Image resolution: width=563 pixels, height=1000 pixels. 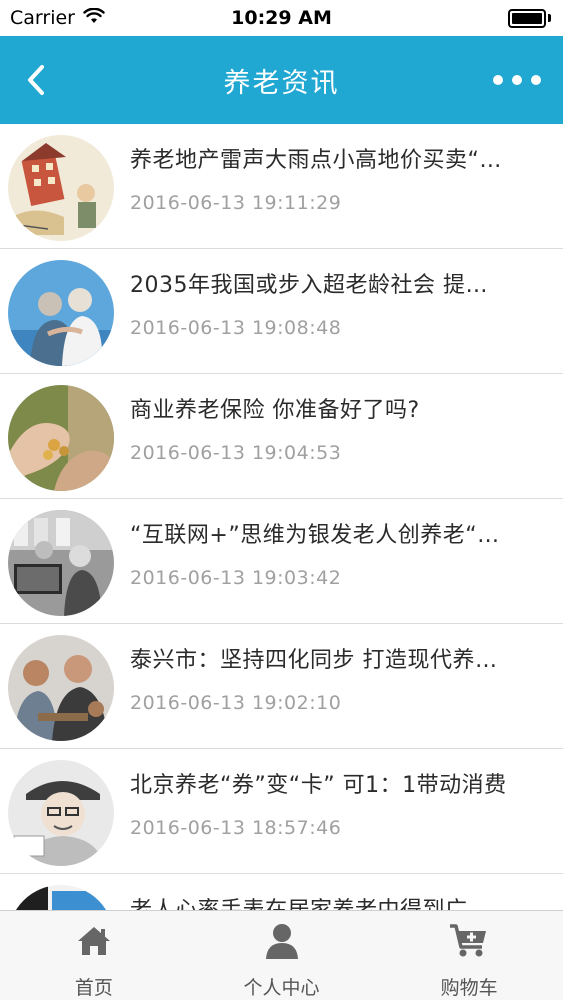 I want to click on status-bar: Carrier 10:29 AM, so click(x=281, y=18).